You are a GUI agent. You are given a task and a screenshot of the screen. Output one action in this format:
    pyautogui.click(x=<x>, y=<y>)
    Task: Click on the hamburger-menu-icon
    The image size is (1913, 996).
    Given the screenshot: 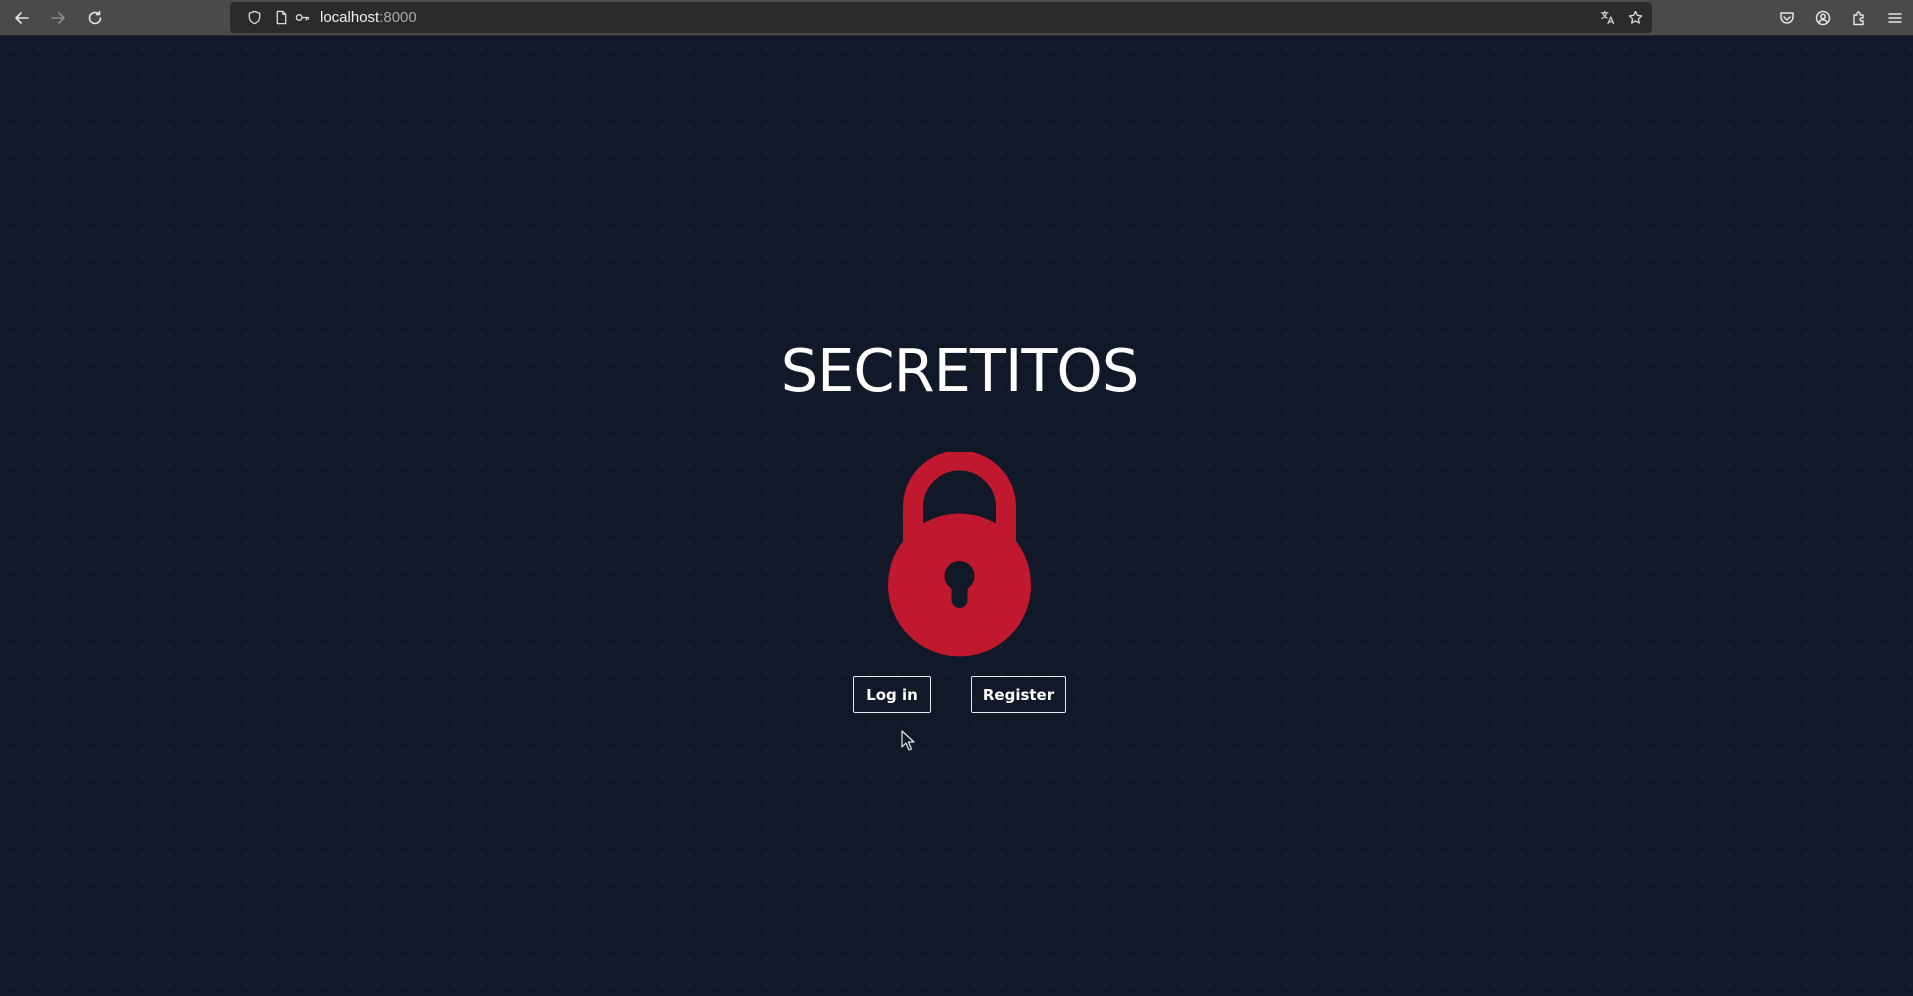 What is the action you would take?
    pyautogui.click(x=1895, y=18)
    